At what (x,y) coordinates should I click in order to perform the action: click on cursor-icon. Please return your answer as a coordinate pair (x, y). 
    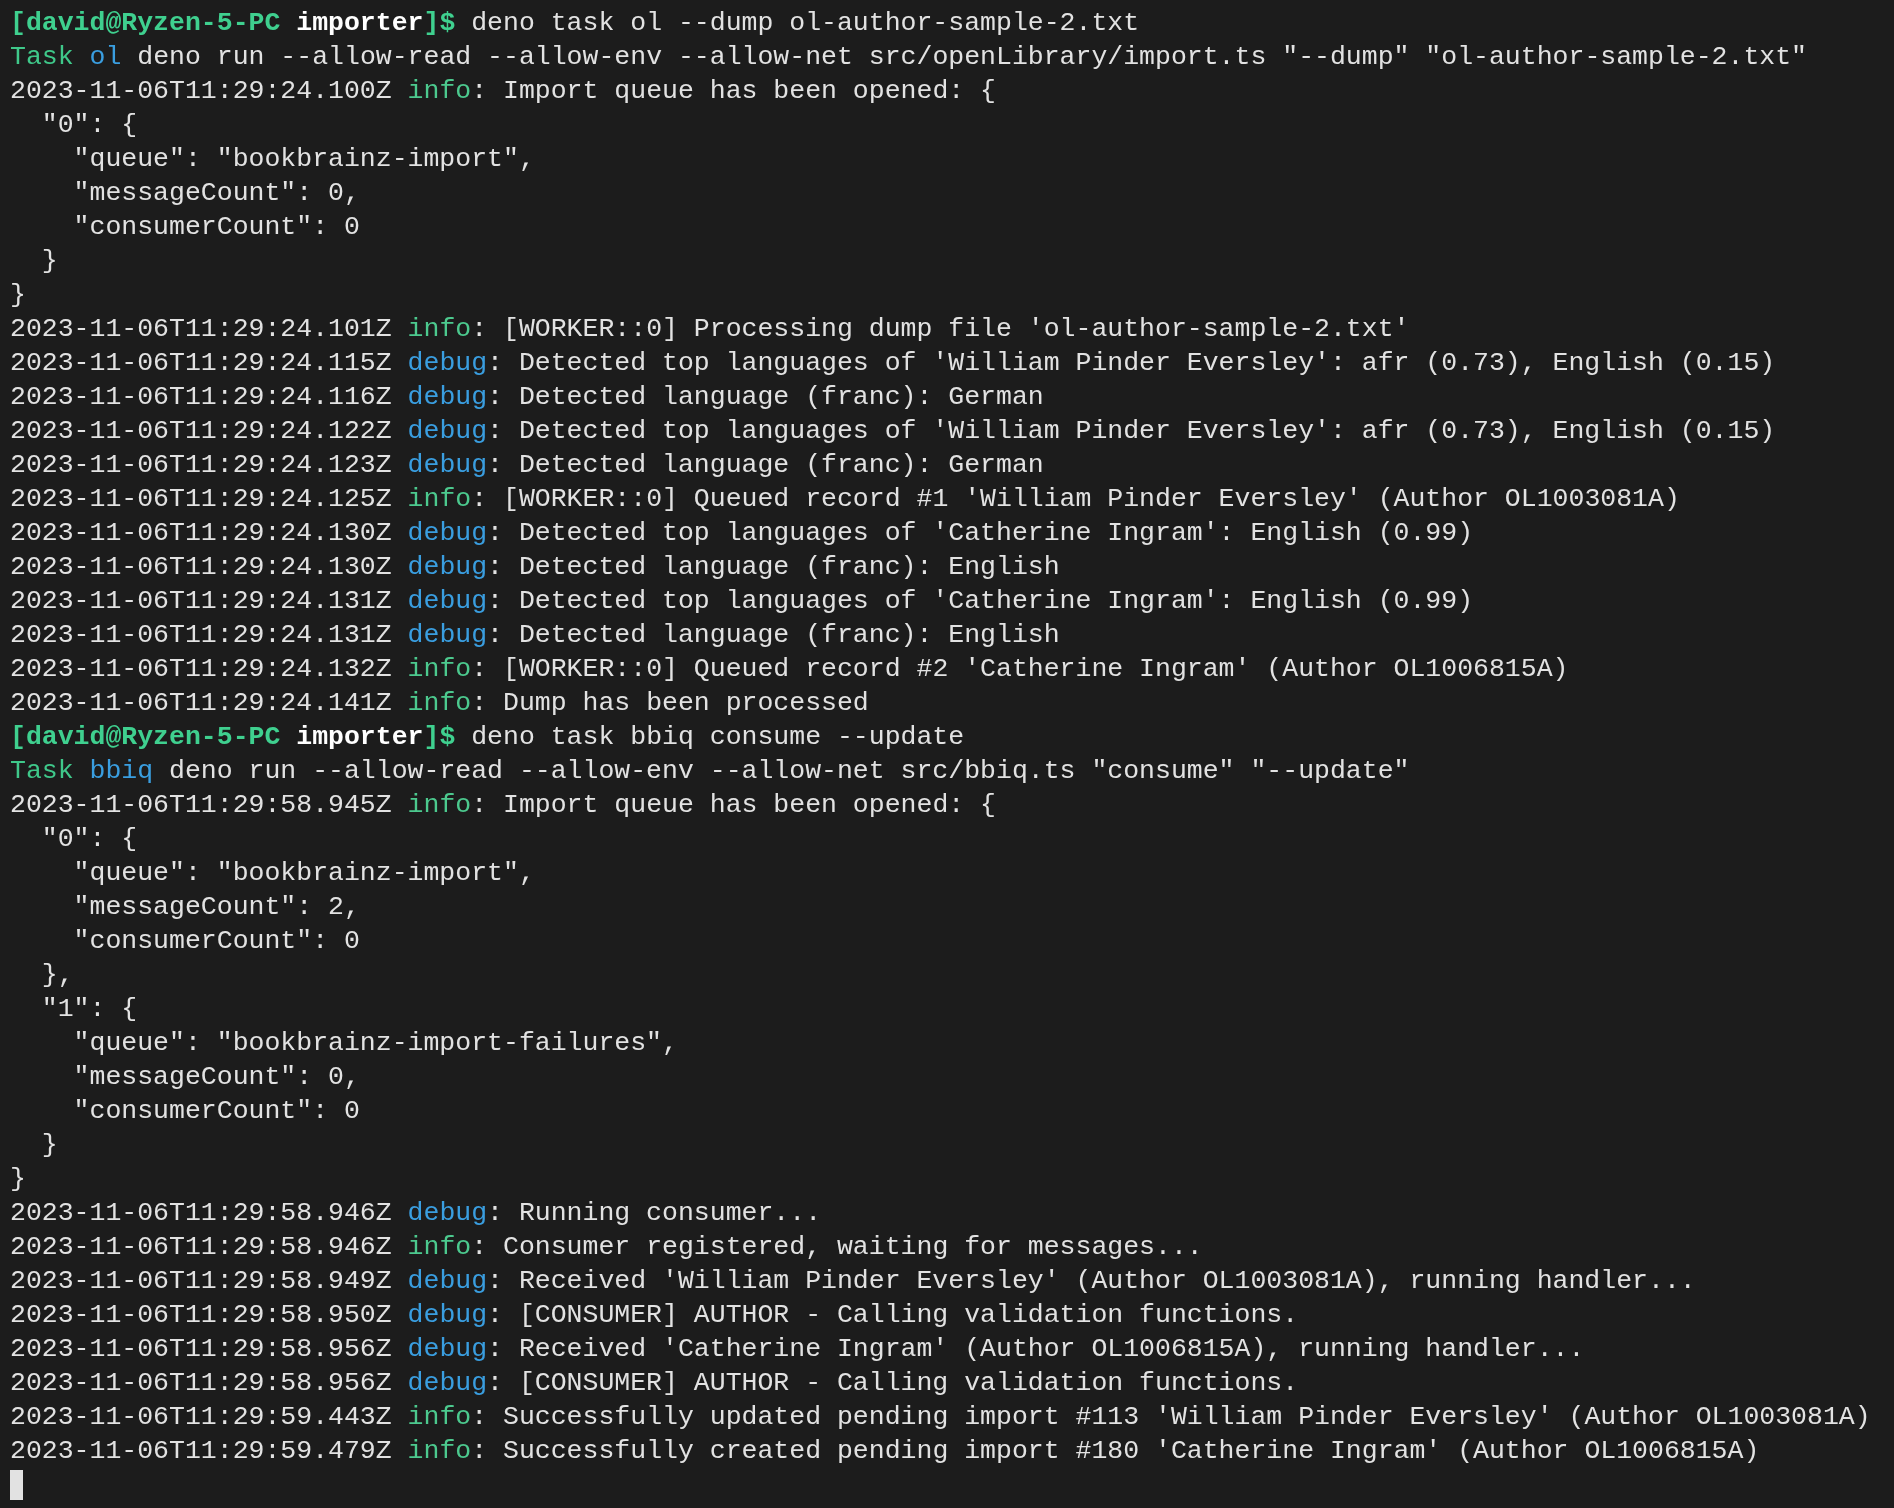
    Looking at the image, I should click on (16, 1485).